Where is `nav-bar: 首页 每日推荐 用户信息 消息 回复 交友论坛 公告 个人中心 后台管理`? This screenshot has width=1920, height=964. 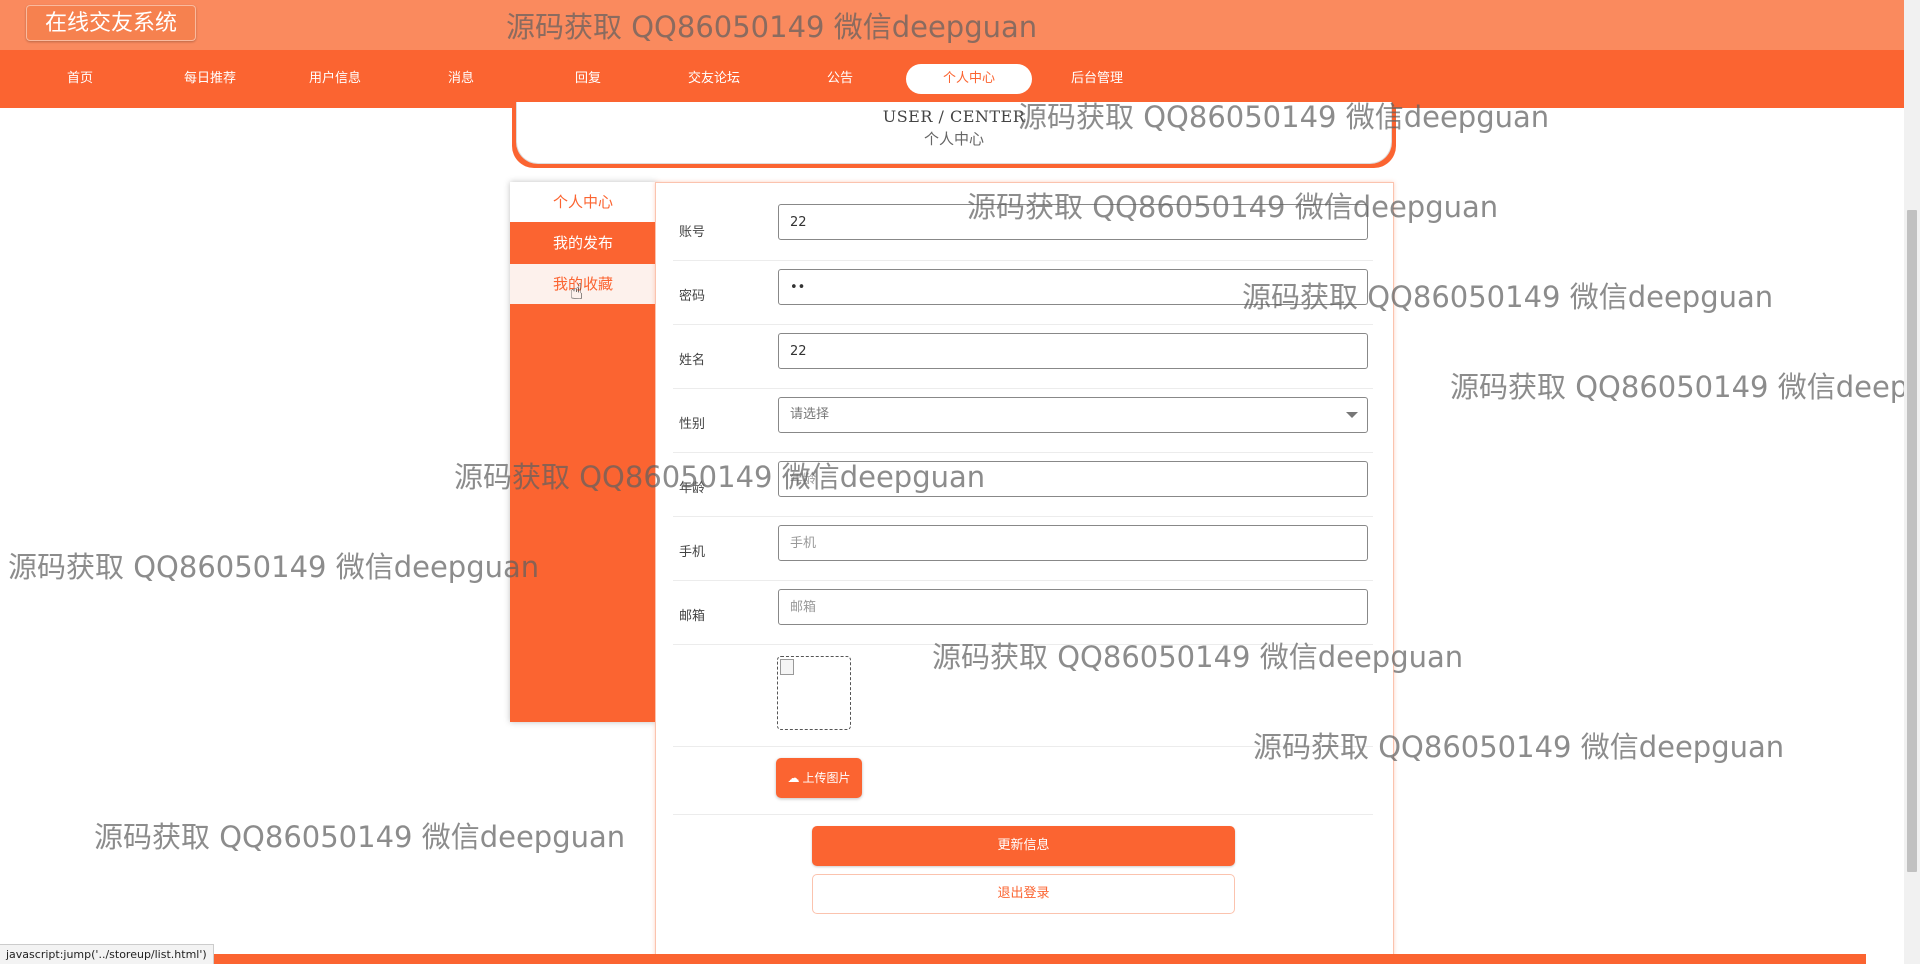
nav-bar: 首页 每日推荐 用户信息 消息 回复 交友论坛 公告 个人中心 后台管理 is located at coordinates (952, 79).